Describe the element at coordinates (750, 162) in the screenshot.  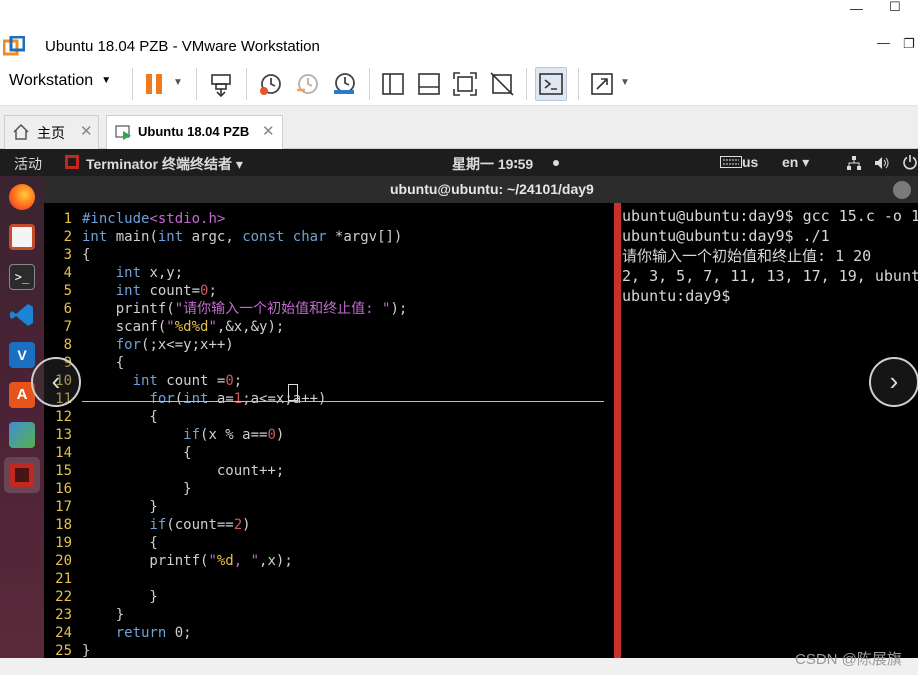
I see `keyboard-layout: us` at that location.